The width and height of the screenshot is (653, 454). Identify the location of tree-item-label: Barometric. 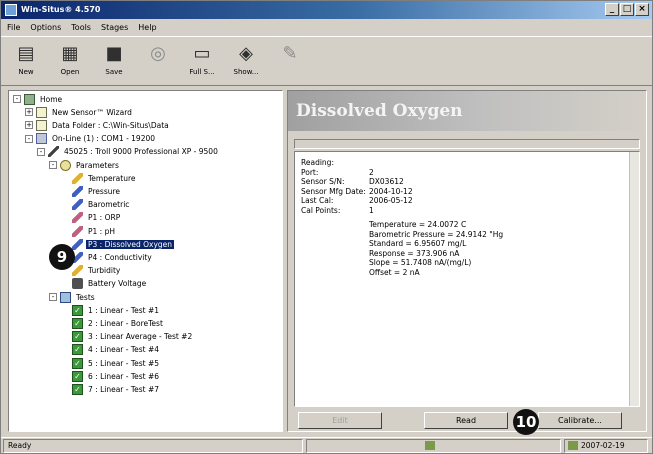
(109, 205).